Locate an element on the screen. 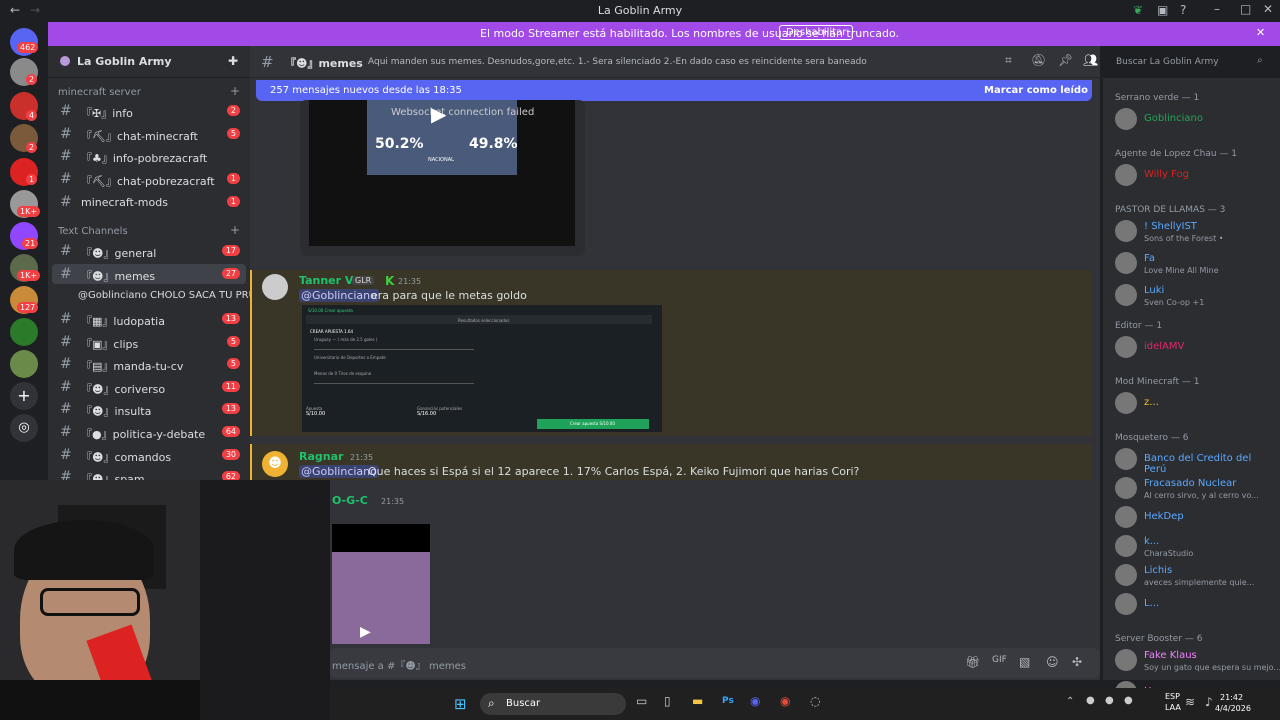  channel-item: # 『☻』comandos 30 is located at coordinates (149, 455).